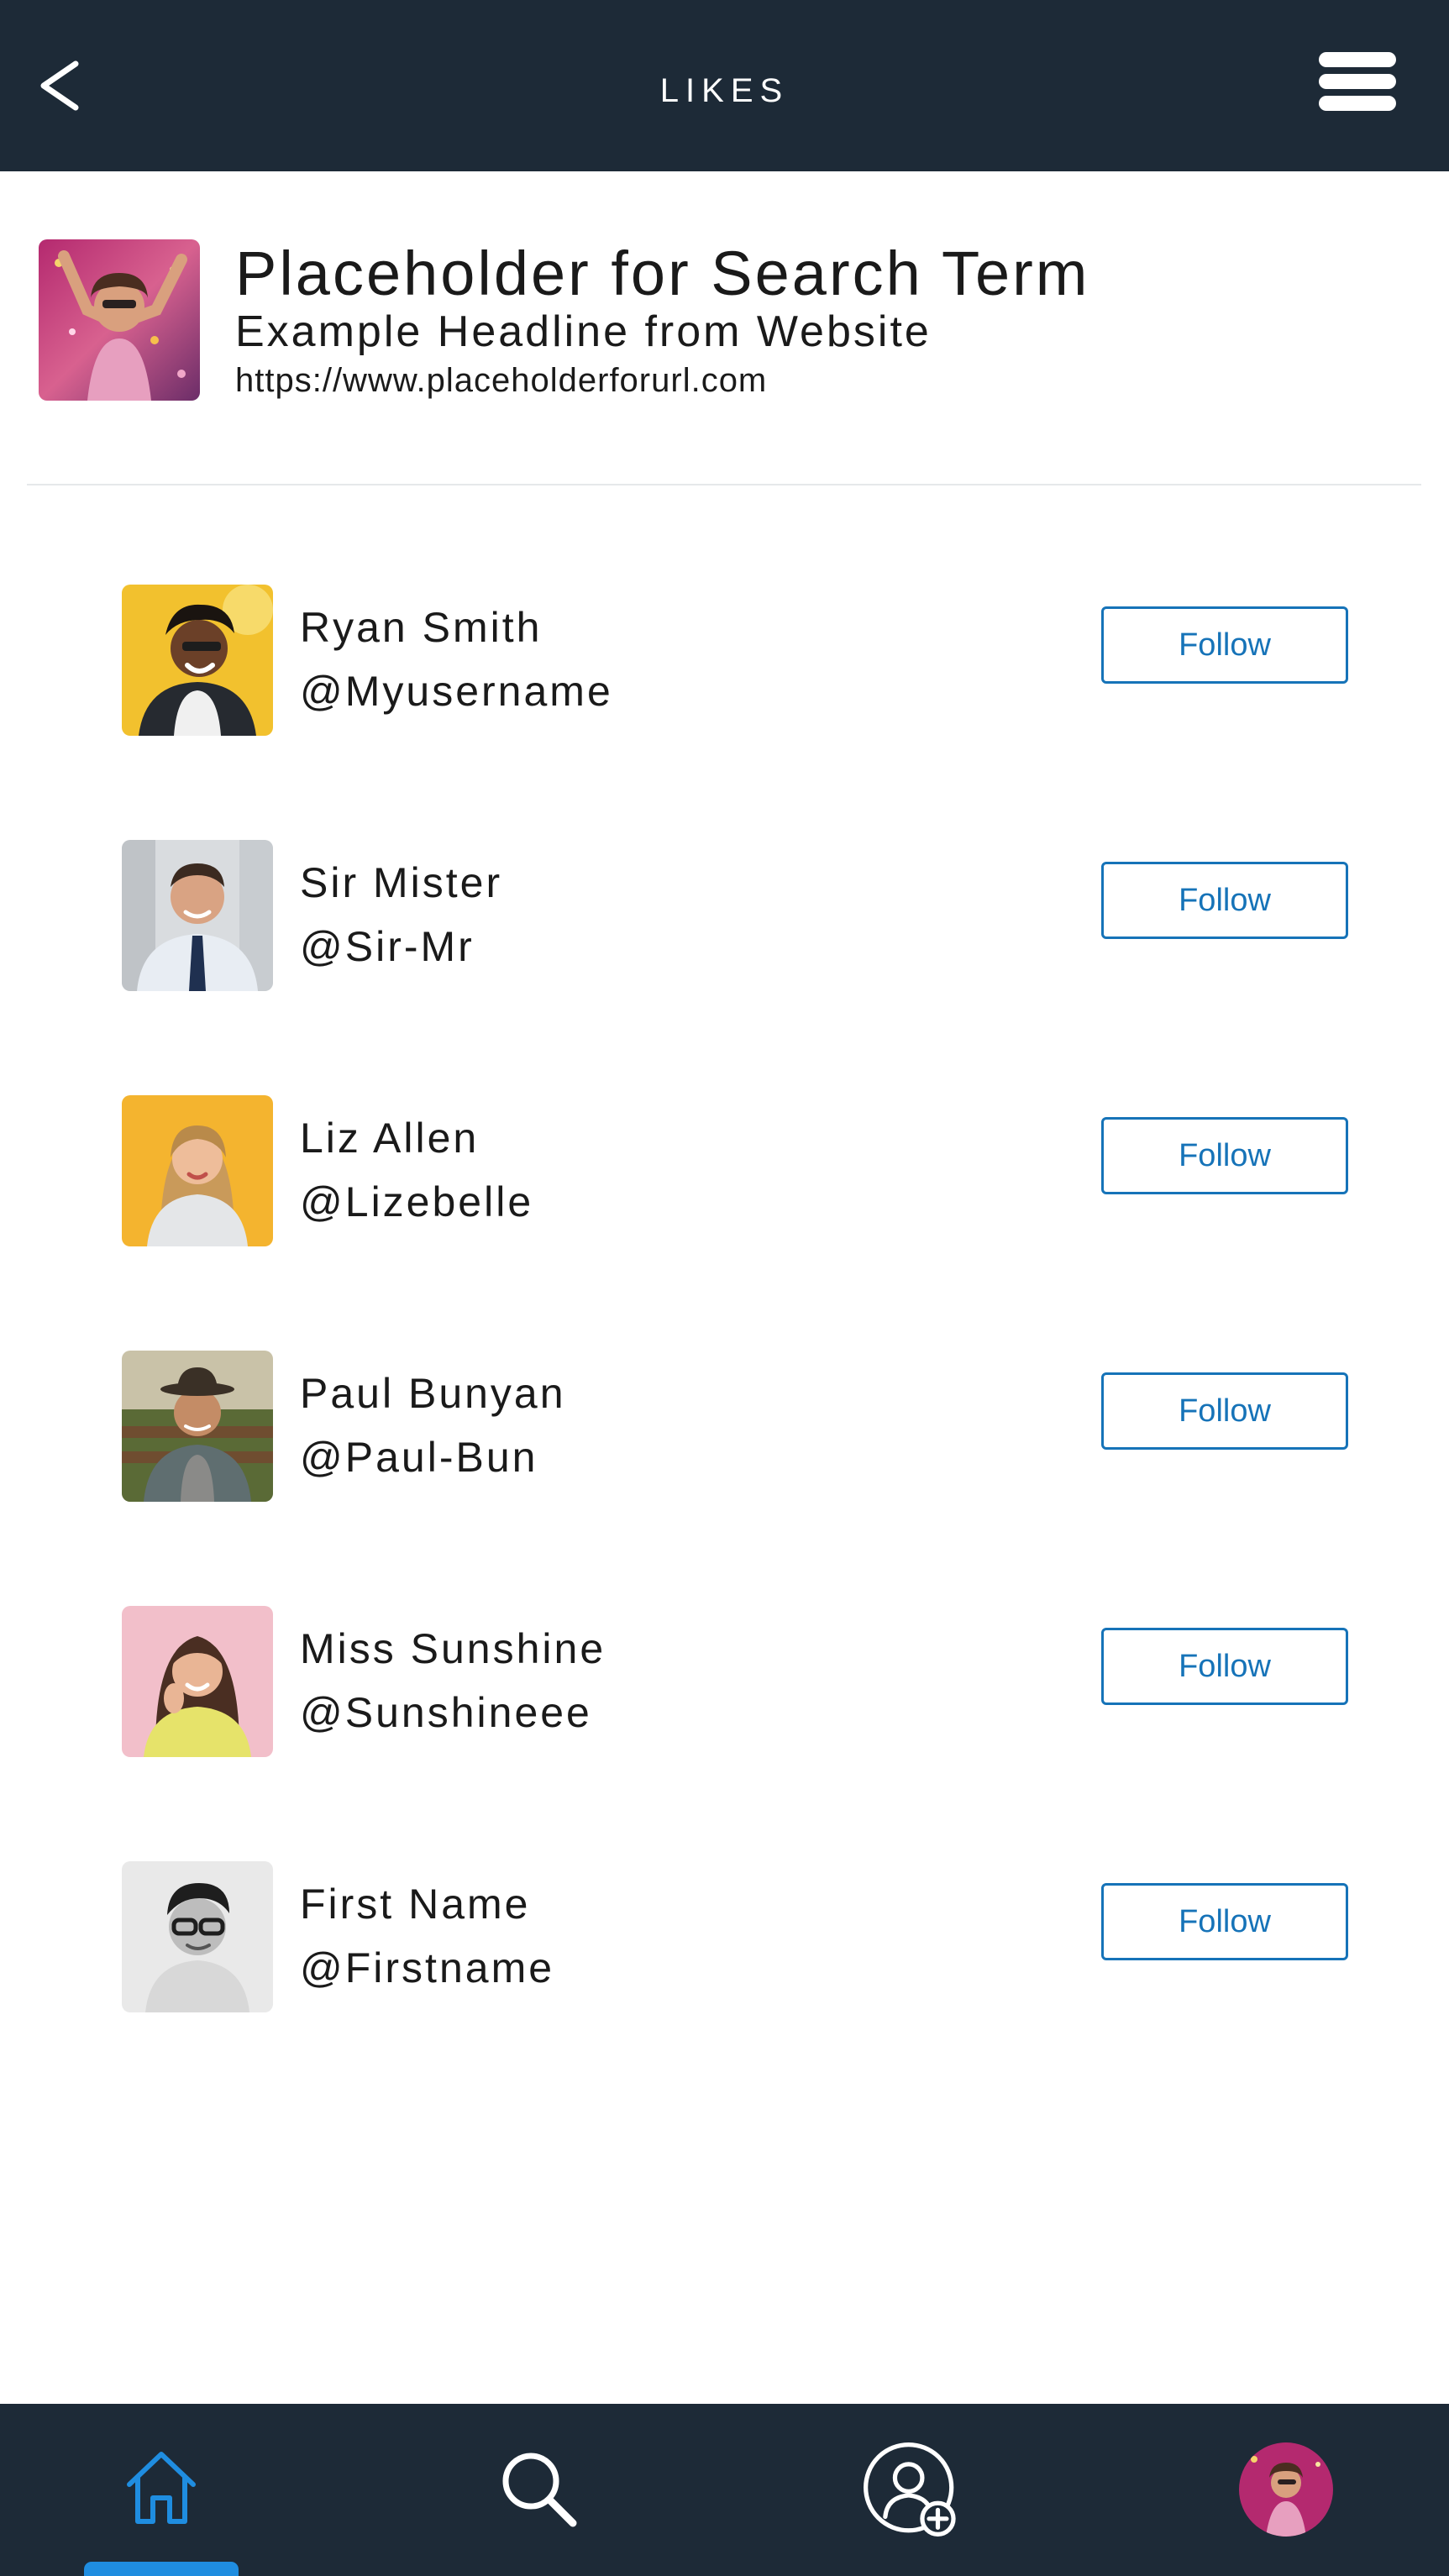 The height and width of the screenshot is (2576, 1449). I want to click on top-bar: LIKES, so click(724, 85).